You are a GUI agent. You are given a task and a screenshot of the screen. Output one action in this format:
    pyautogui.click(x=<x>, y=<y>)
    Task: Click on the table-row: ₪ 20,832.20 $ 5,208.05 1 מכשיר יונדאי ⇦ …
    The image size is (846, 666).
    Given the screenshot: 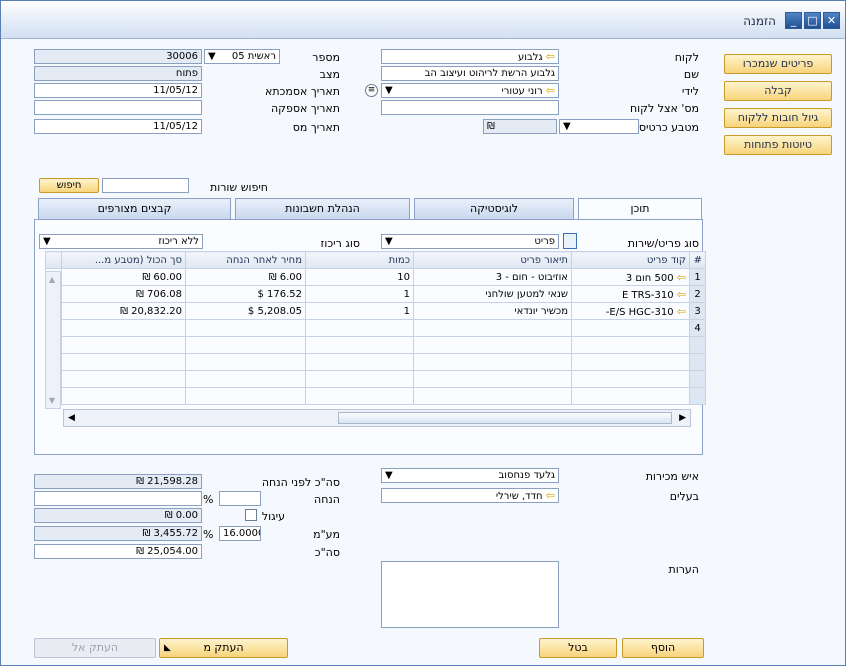 What is the action you would take?
    pyautogui.click(x=375, y=311)
    